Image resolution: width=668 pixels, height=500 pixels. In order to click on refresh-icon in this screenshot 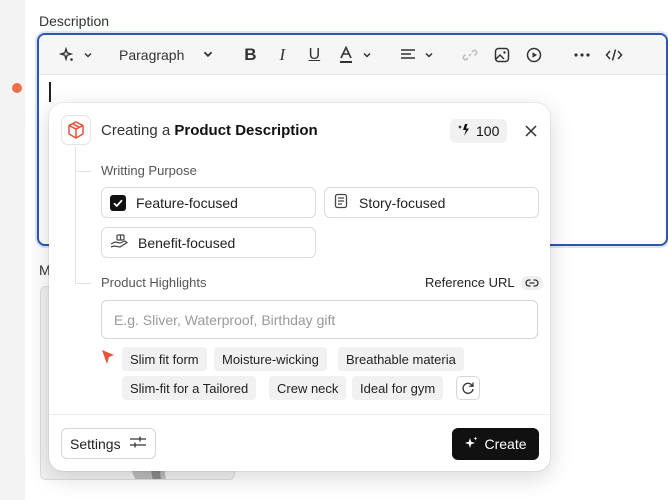, I will do `click(468, 388)`.